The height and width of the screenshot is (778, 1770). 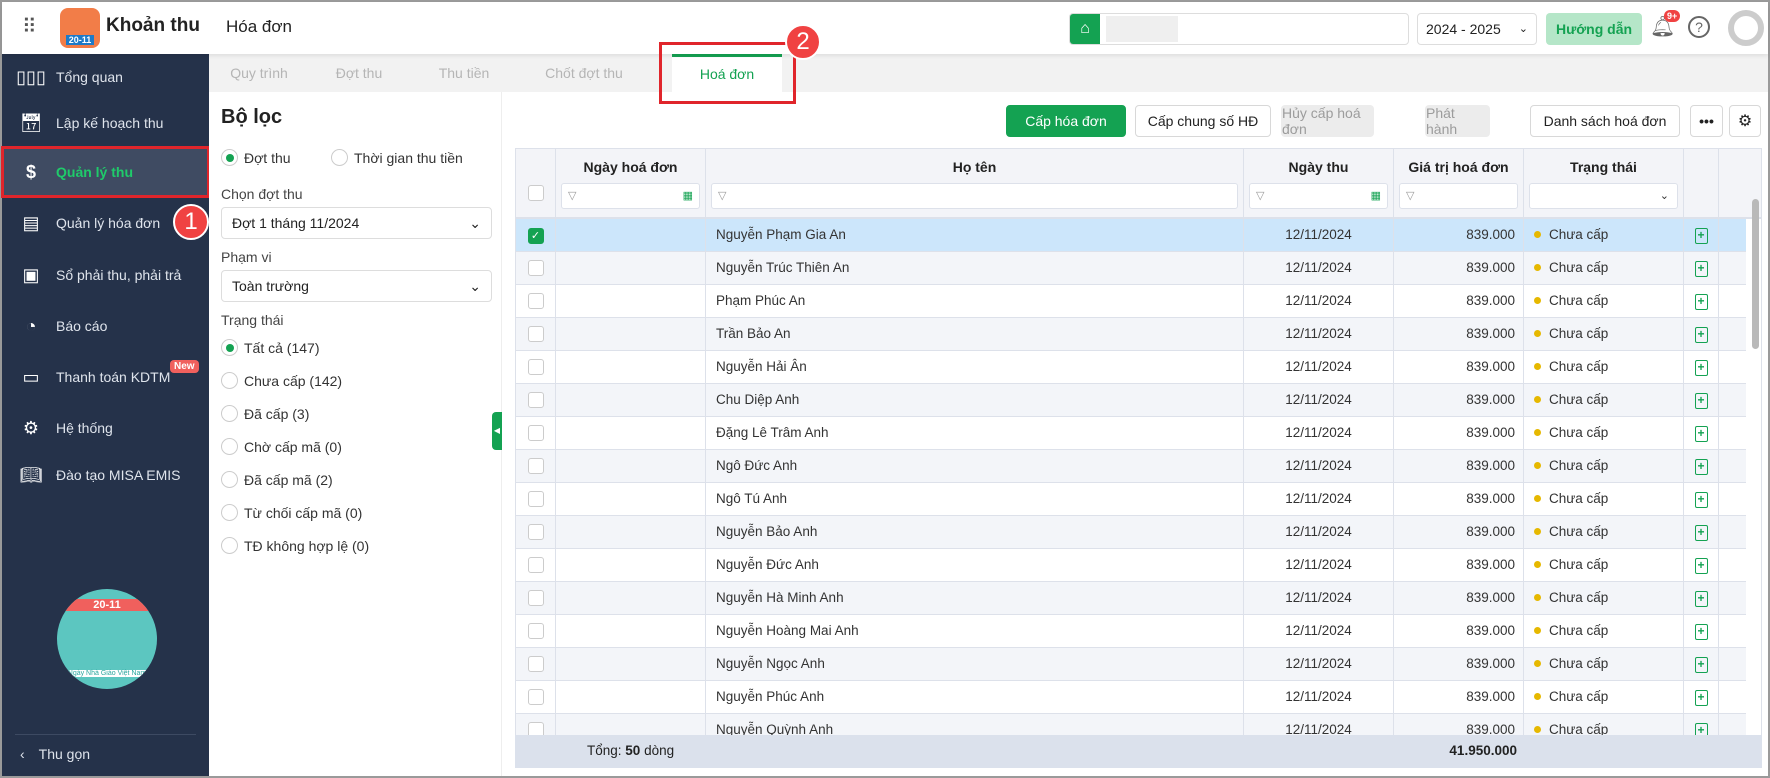 I want to click on payment-date-filter: ▽ ▦, so click(x=1318, y=196).